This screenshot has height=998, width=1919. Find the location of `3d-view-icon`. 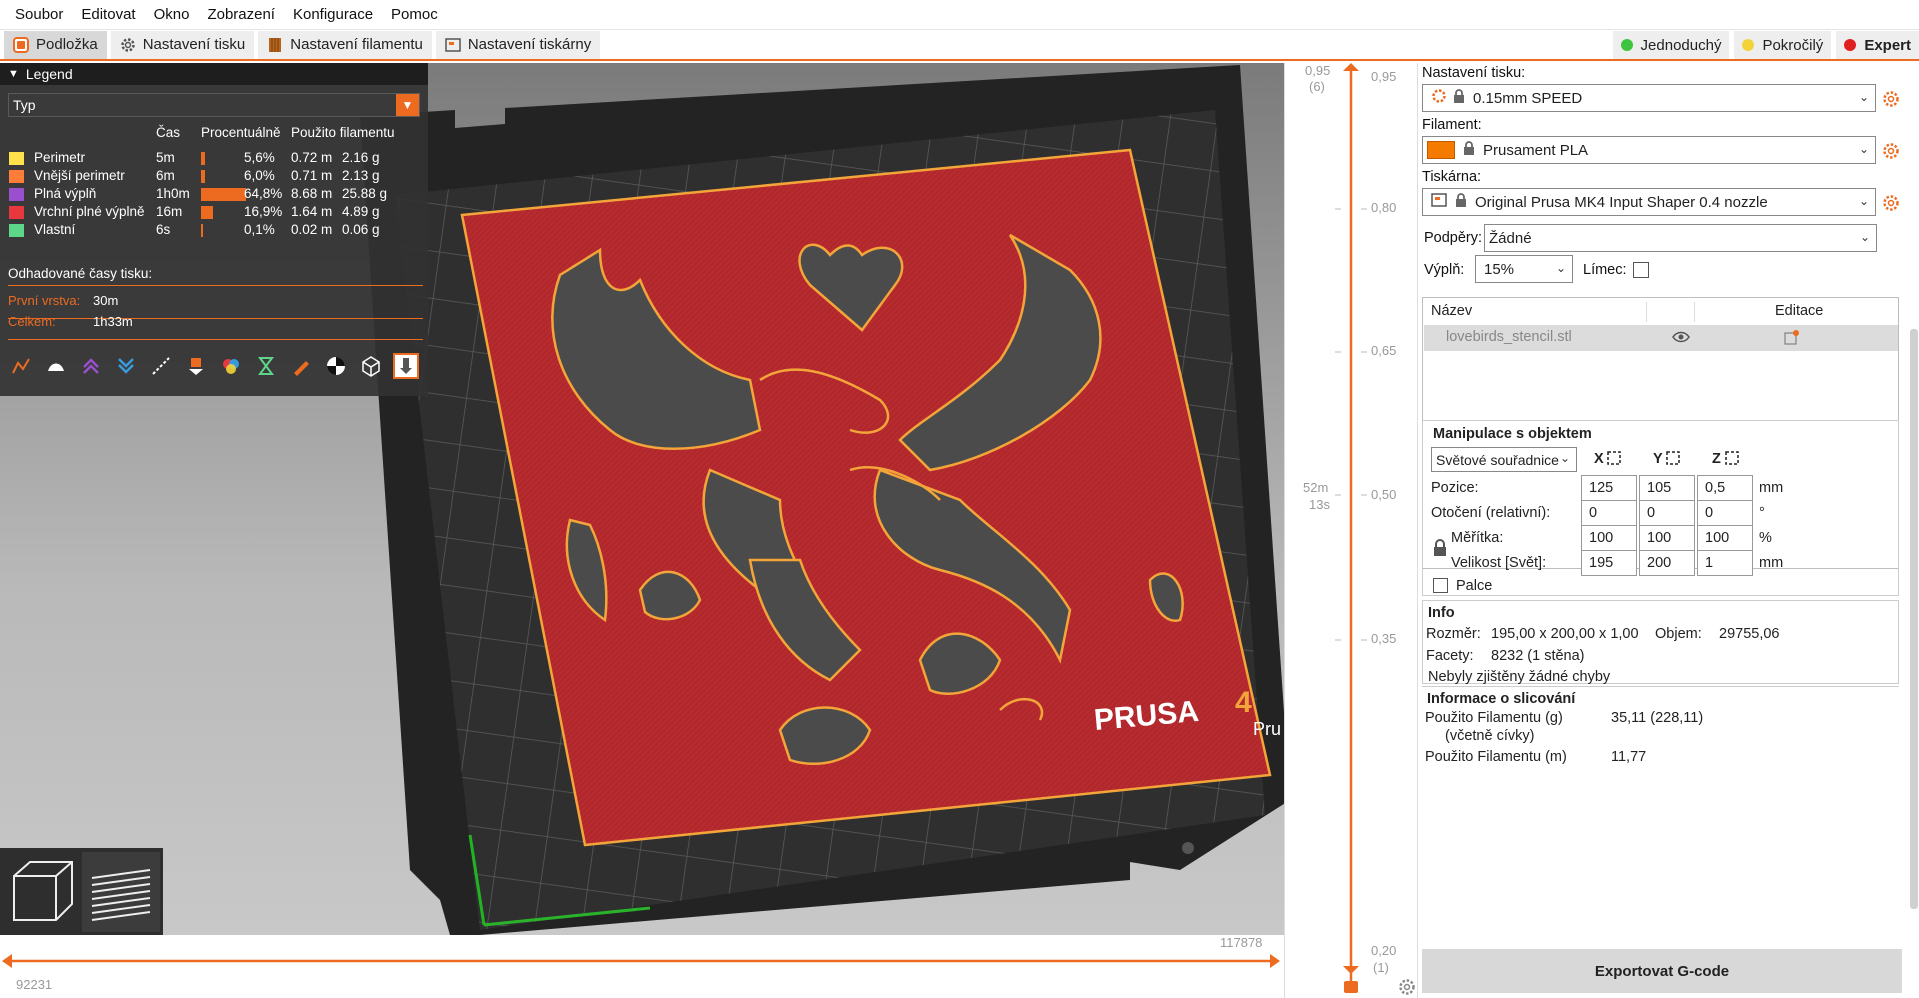

3d-view-icon is located at coordinates (41, 892).